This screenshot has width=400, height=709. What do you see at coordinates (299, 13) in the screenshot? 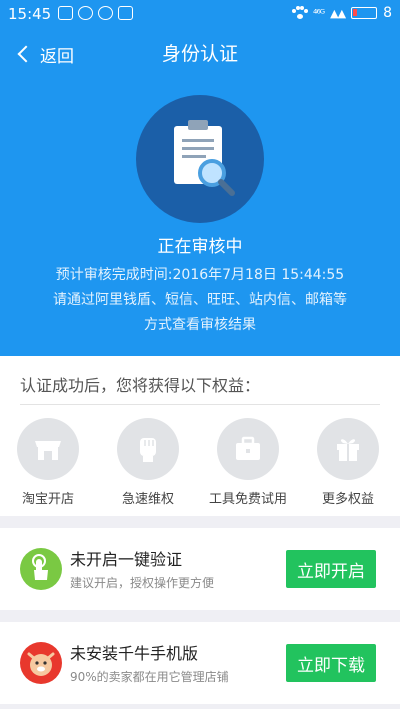
I see `paw-icon` at bounding box center [299, 13].